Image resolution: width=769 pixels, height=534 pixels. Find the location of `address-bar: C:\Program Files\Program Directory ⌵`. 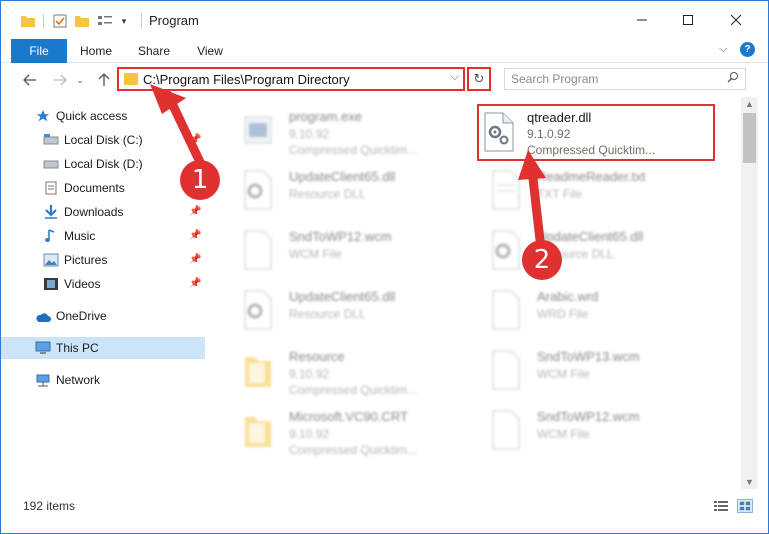

address-bar: C:\Program Files\Program Directory ⌵ is located at coordinates (291, 79).